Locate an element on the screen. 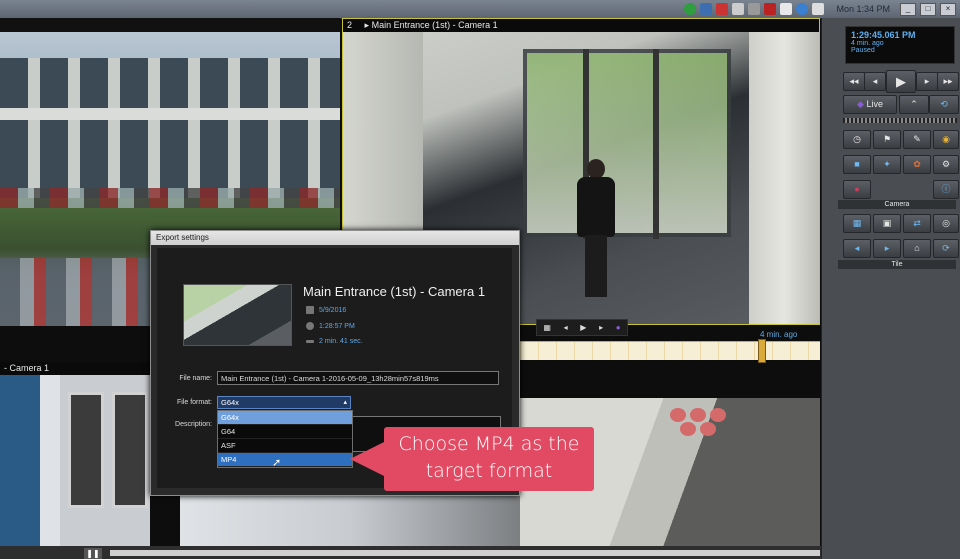 The height and width of the screenshot is (559, 960). ptz-icon: ✦ is located at coordinates (887, 164).